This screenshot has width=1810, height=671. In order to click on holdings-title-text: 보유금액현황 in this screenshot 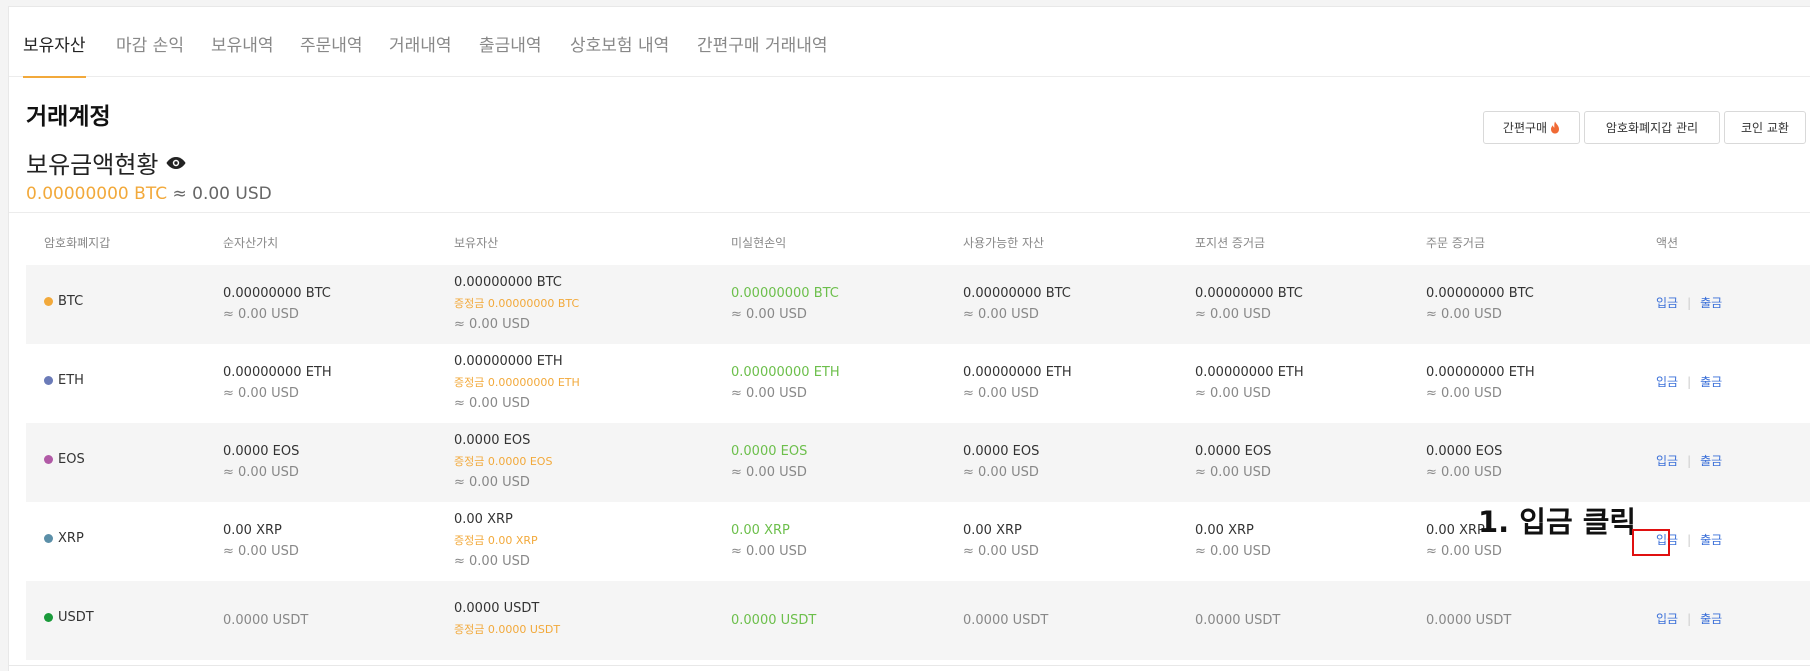, I will do `click(92, 165)`.